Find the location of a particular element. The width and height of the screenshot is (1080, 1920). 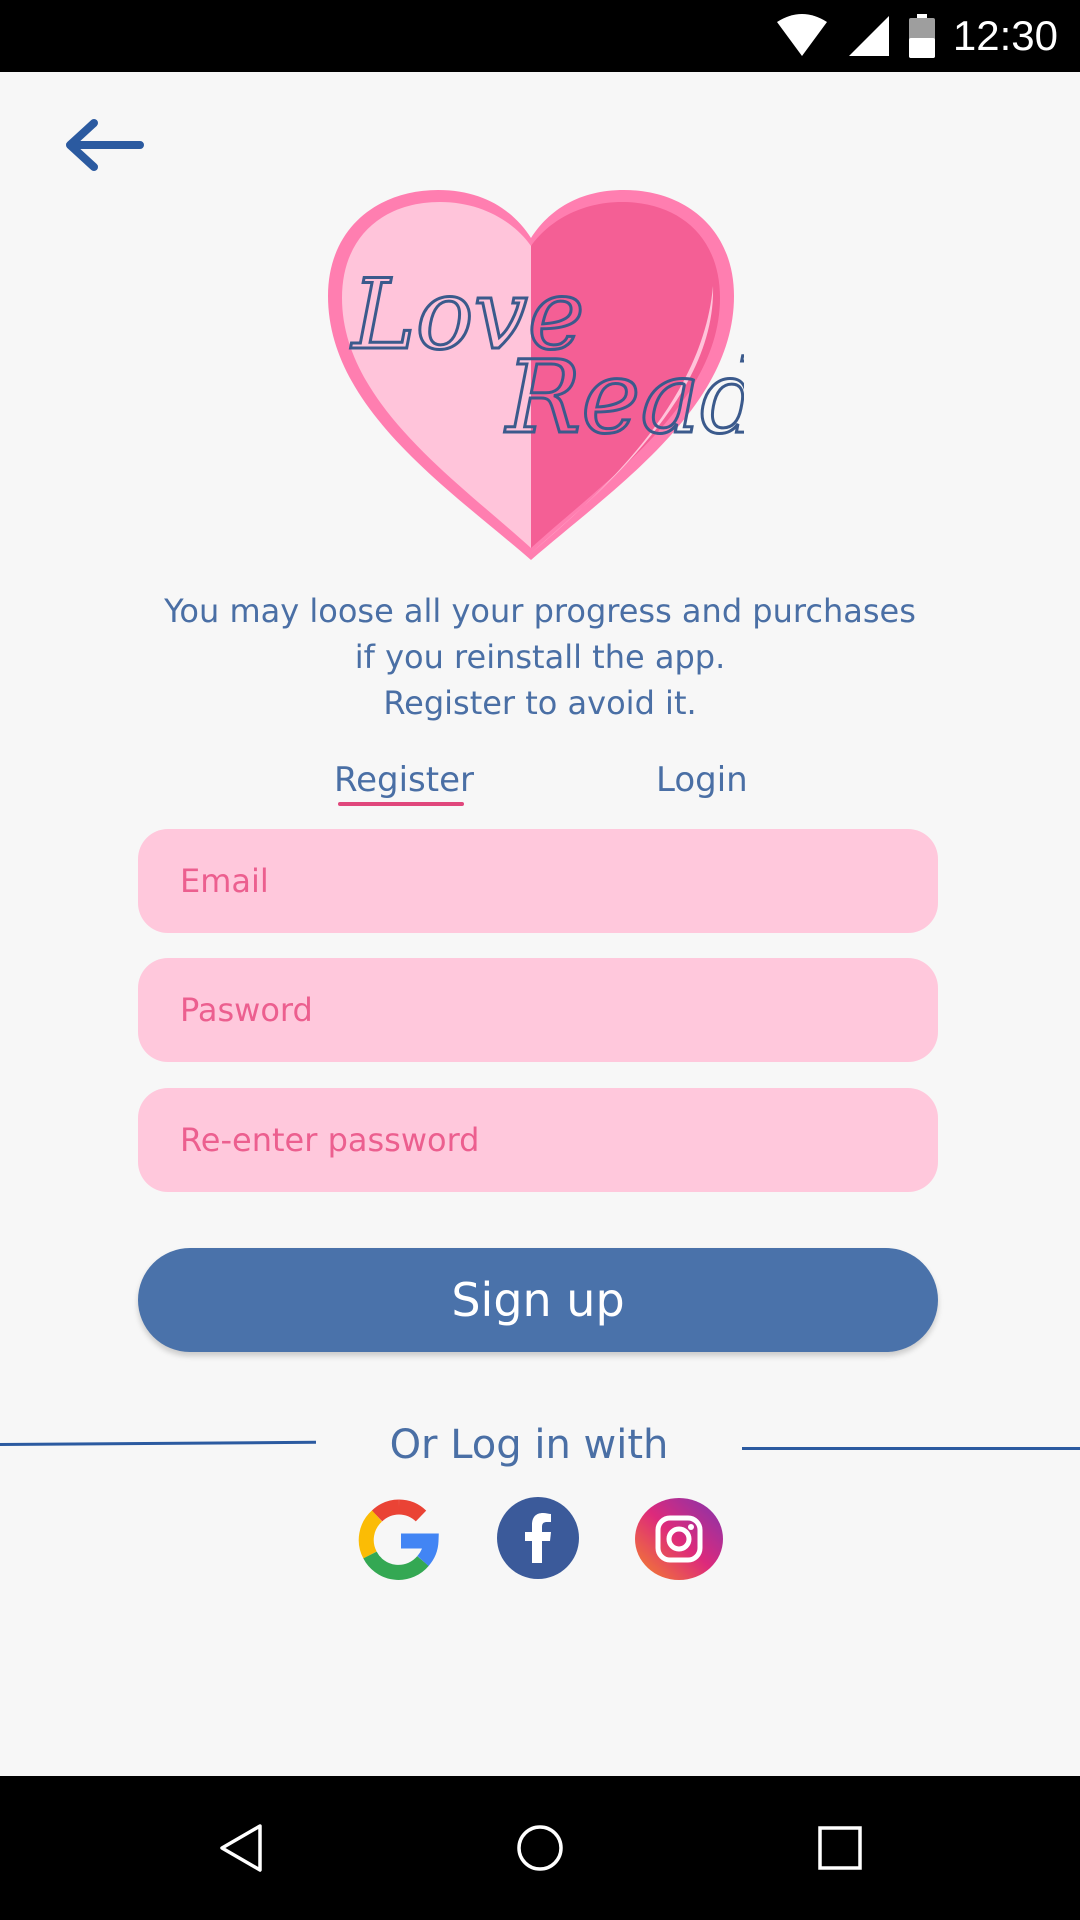

navigation-bar is located at coordinates (540, 1848).